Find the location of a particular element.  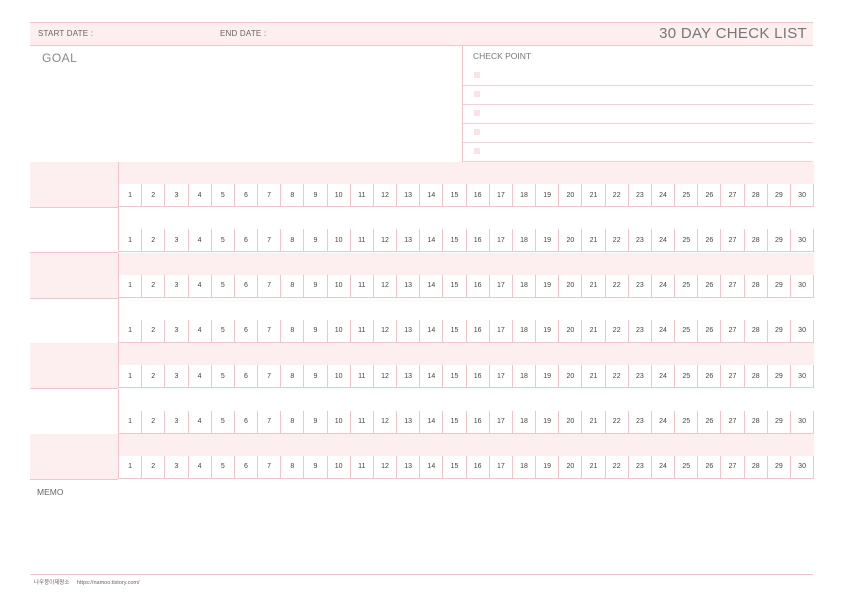

check-point-row is located at coordinates (638, 152).